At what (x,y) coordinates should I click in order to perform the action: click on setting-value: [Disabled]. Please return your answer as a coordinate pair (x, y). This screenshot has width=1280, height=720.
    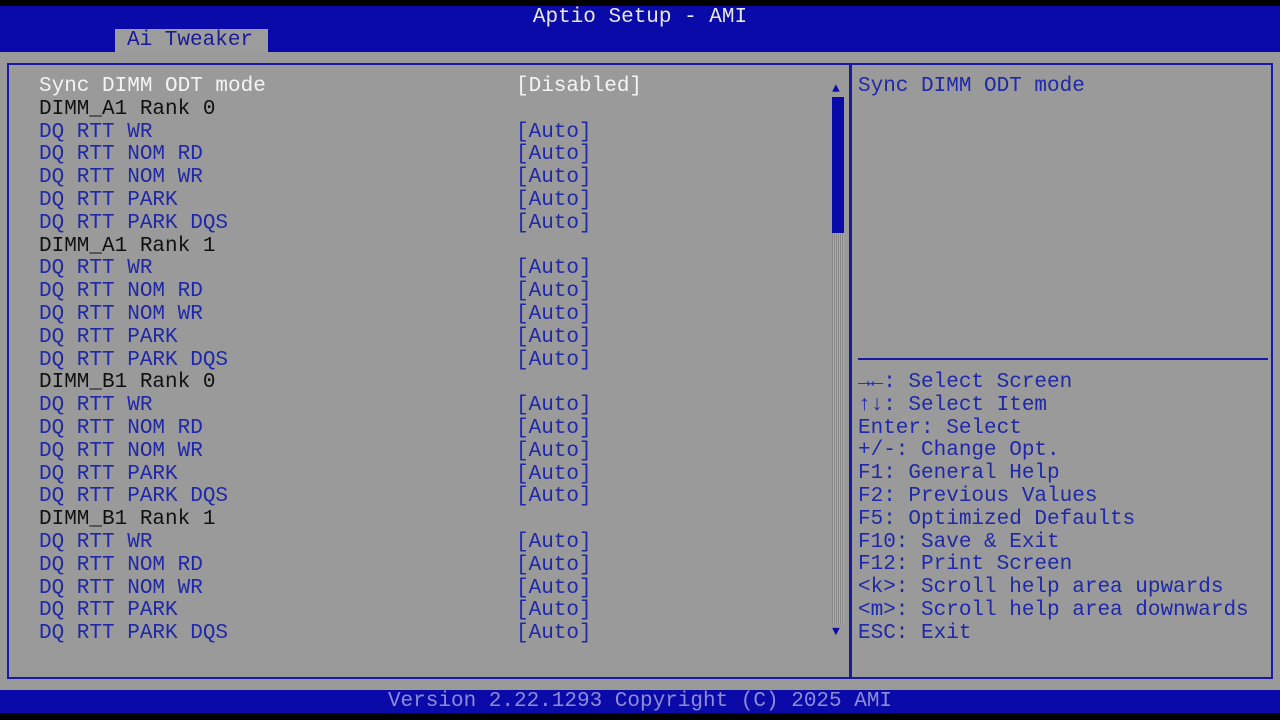
    Looking at the image, I should click on (579, 86).